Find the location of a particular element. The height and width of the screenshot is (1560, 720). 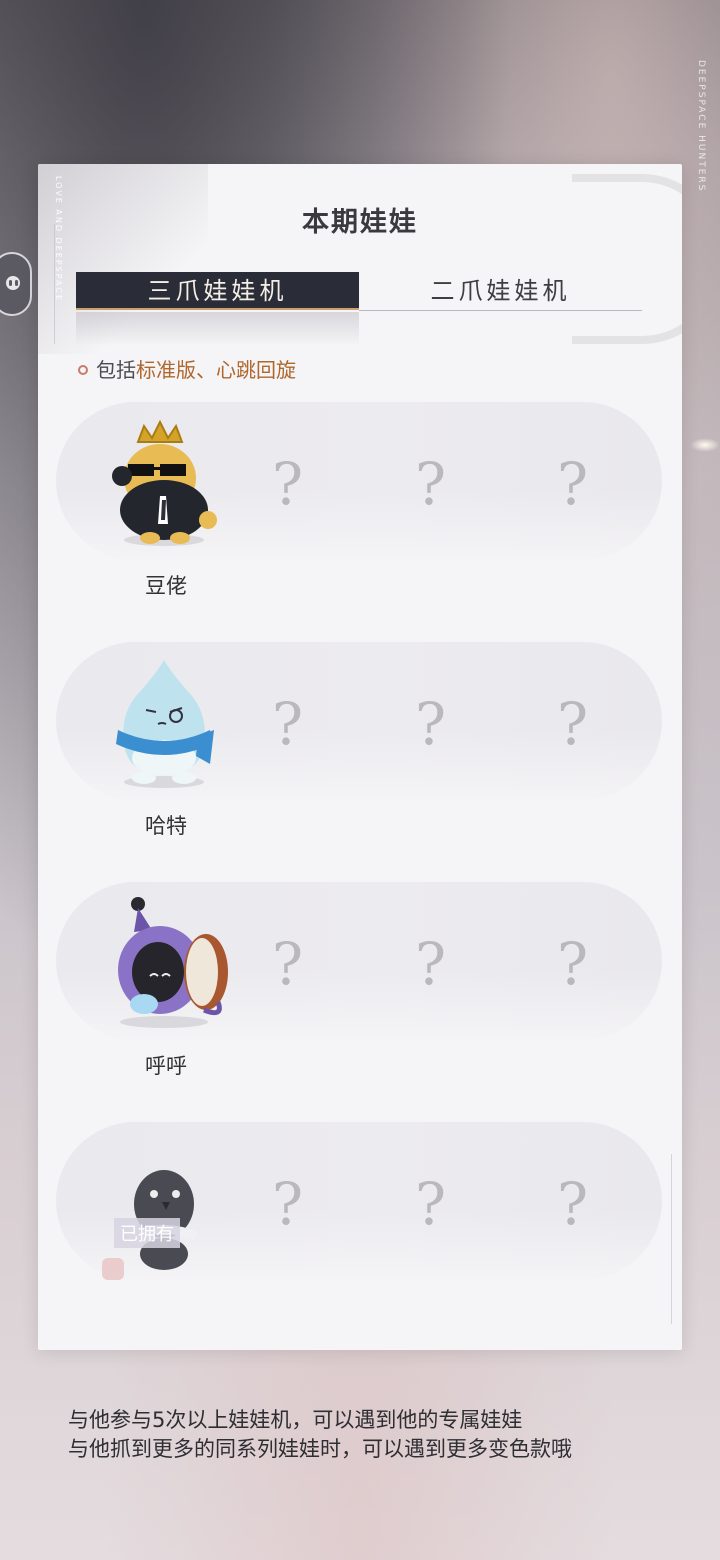

doll-hate-image is located at coordinates (164, 722).